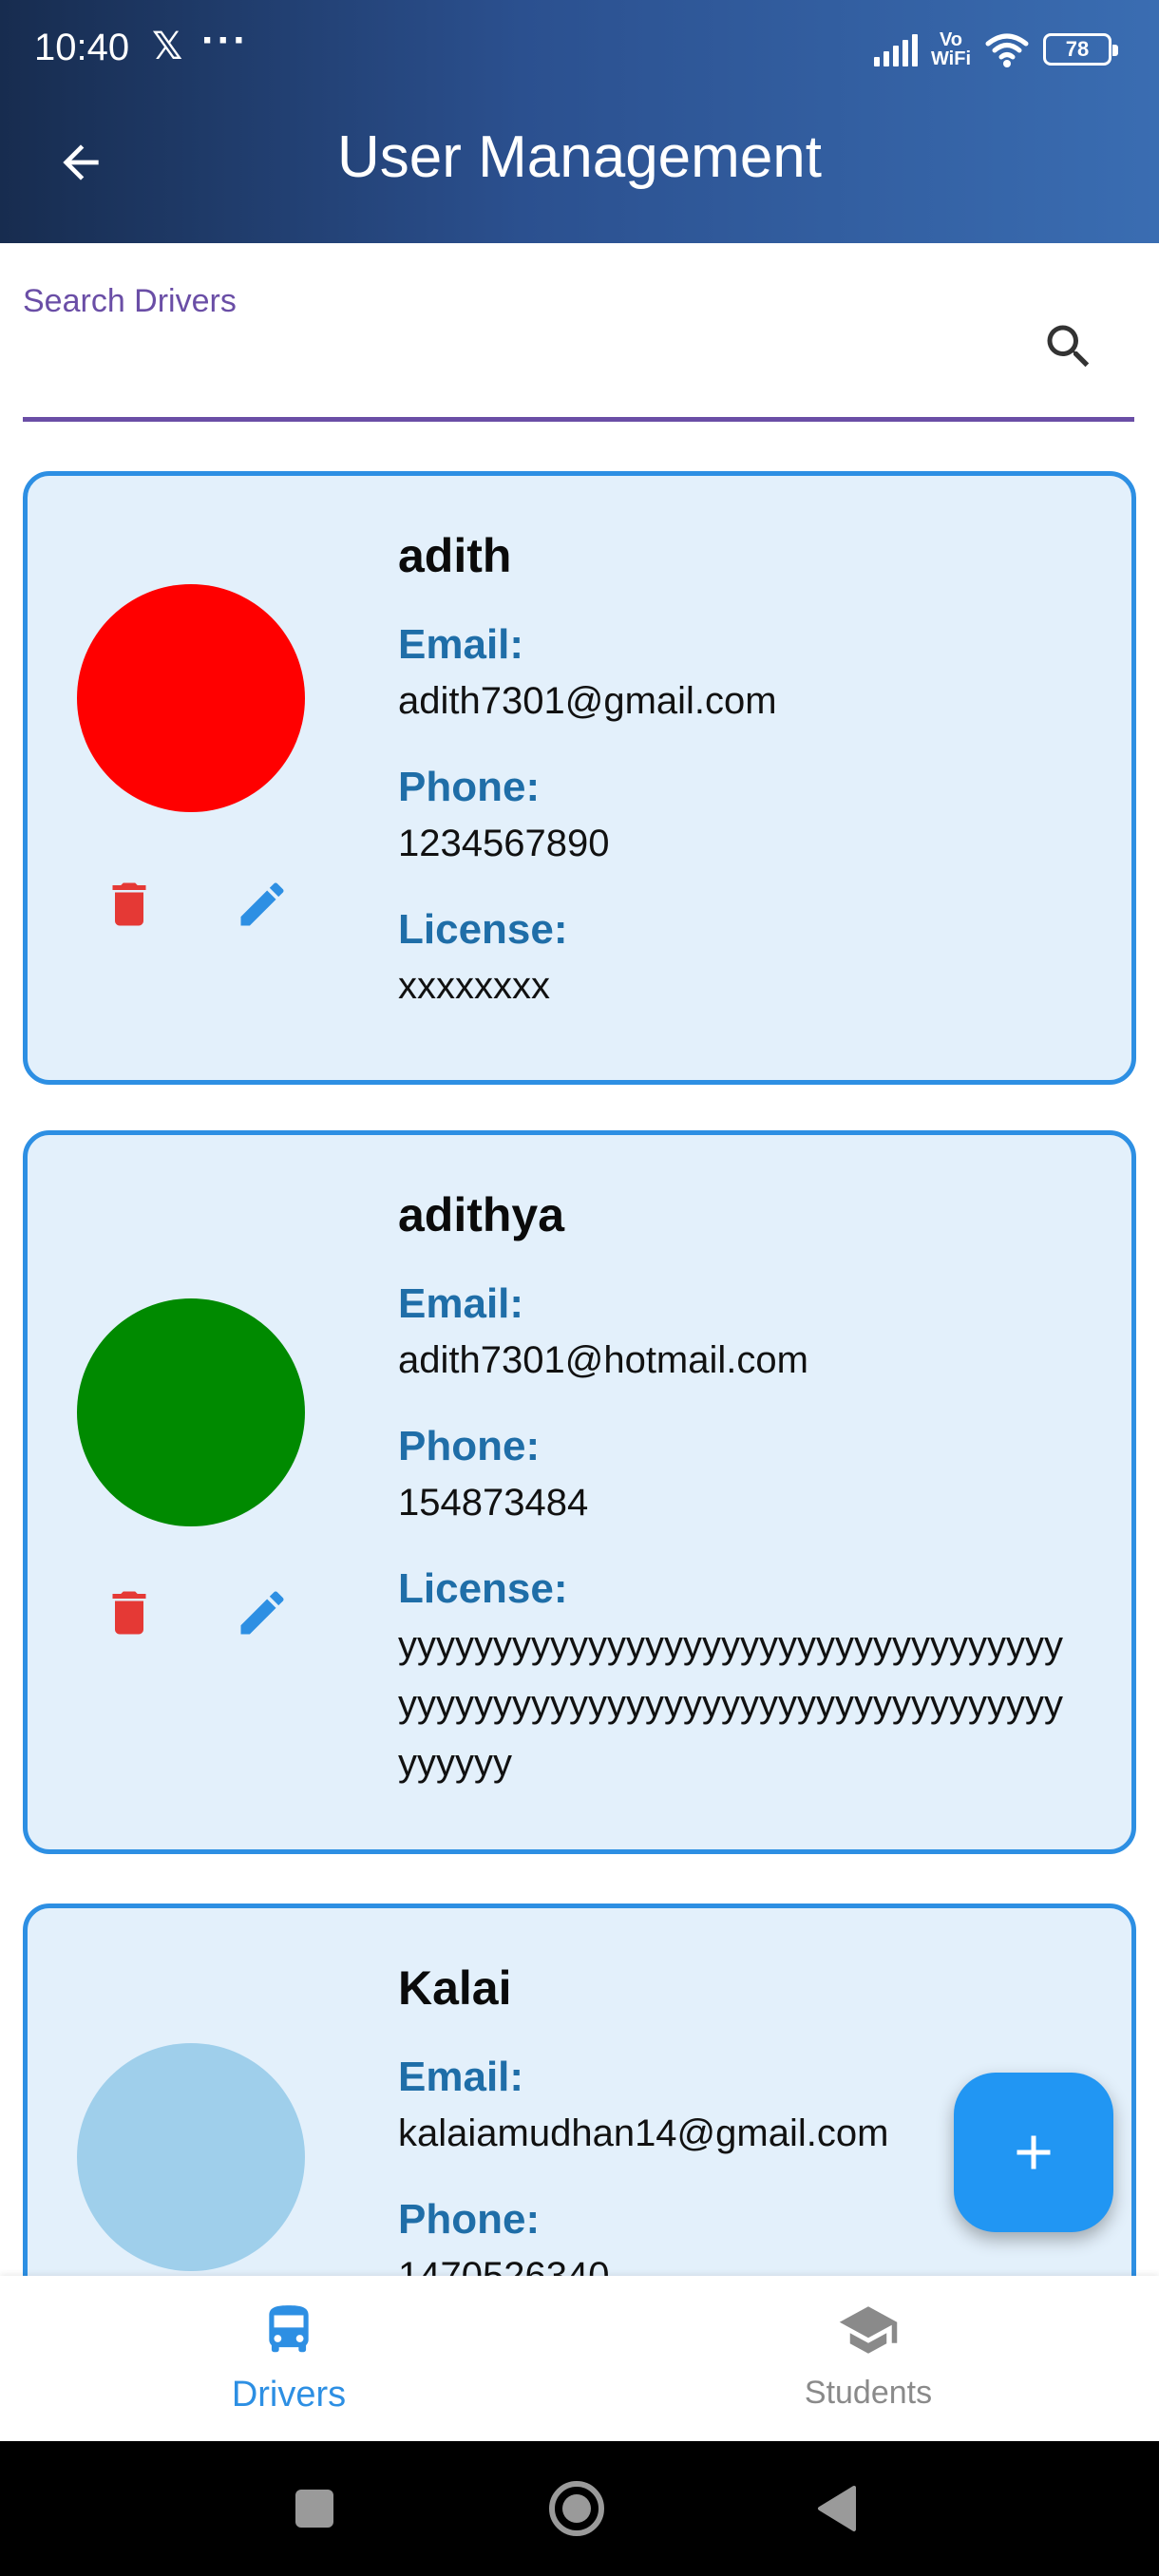  What do you see at coordinates (587, 701) in the screenshot?
I see `email-value: adith7301@gmail.com` at bounding box center [587, 701].